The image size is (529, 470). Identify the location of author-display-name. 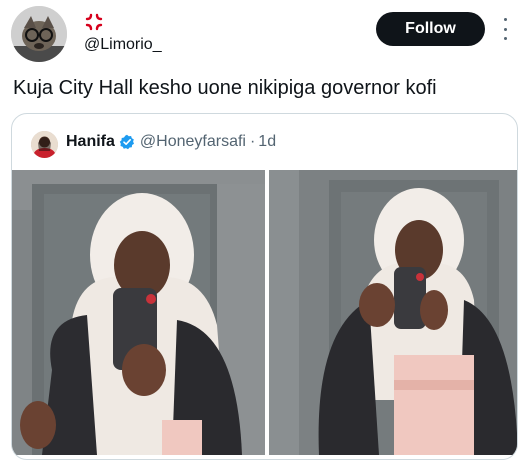
(94, 24).